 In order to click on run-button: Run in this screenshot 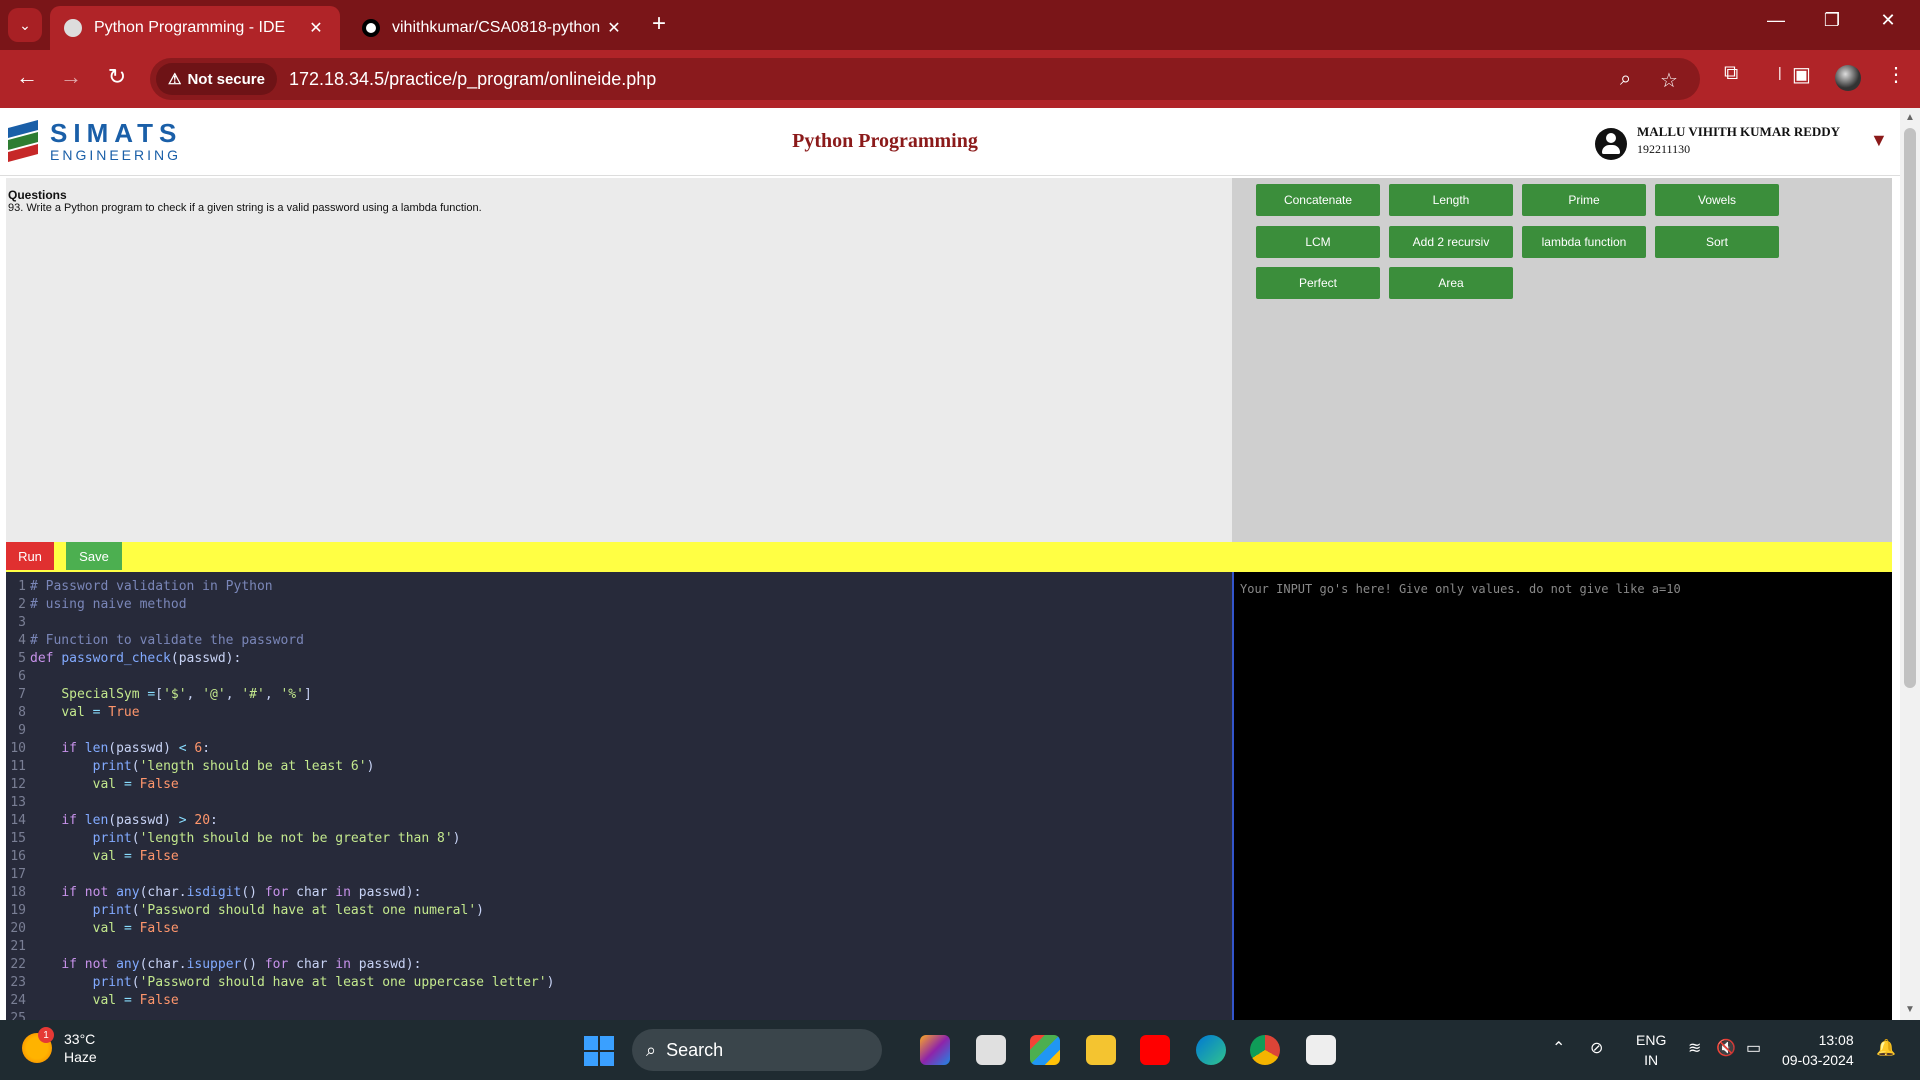, I will do `click(30, 556)`.